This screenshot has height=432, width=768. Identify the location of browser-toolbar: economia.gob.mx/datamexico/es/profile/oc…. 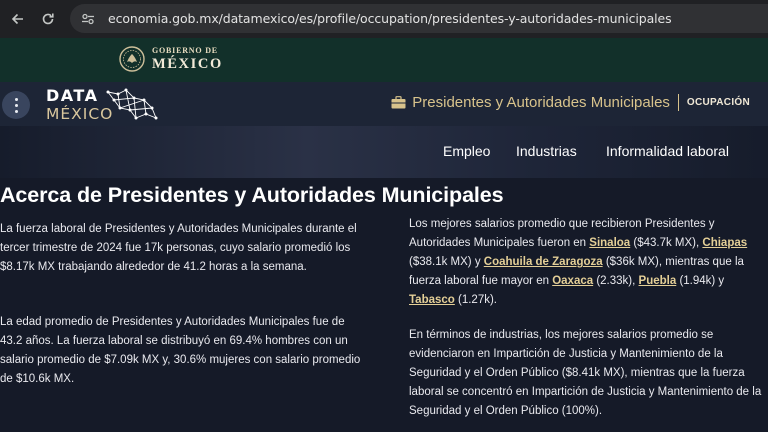
(384, 19).